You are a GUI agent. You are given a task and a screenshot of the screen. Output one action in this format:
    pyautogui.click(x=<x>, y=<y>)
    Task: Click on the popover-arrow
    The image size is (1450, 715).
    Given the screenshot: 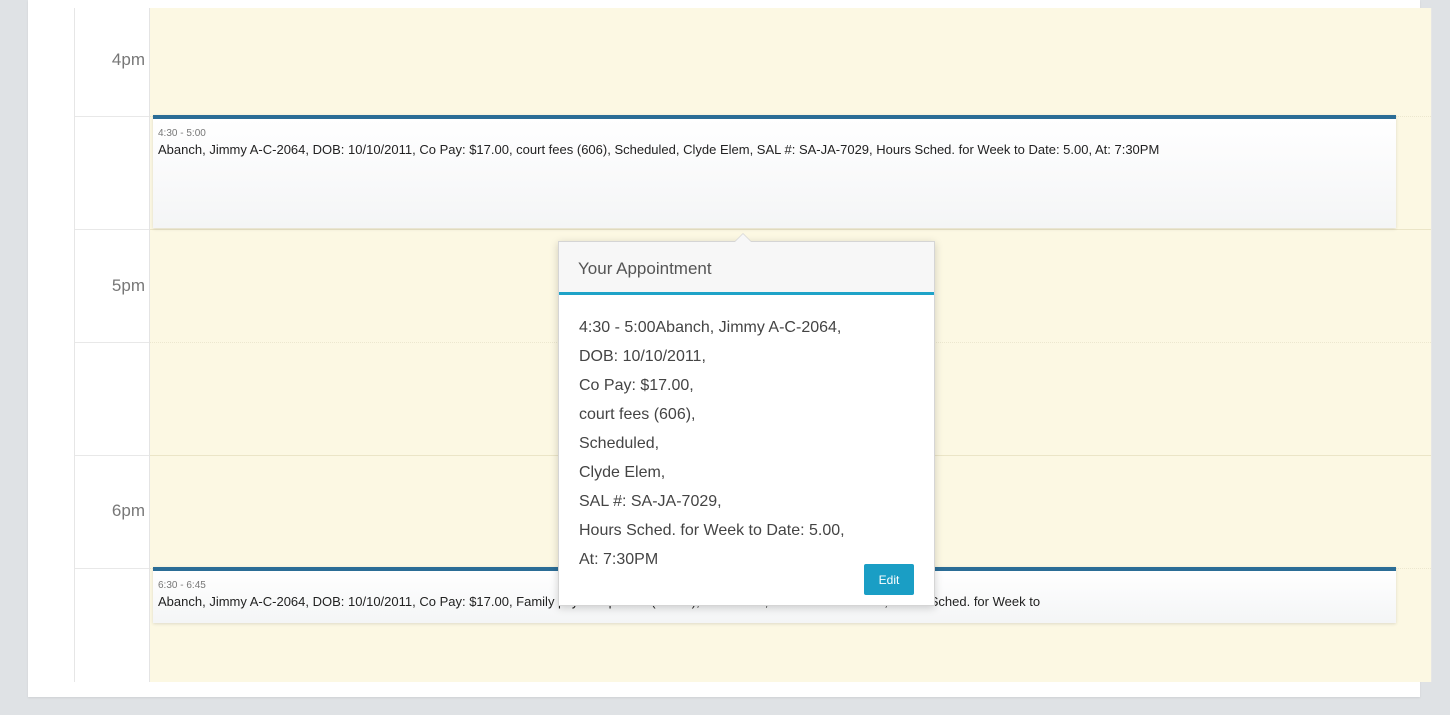 What is the action you would take?
    pyautogui.click(x=743, y=237)
    